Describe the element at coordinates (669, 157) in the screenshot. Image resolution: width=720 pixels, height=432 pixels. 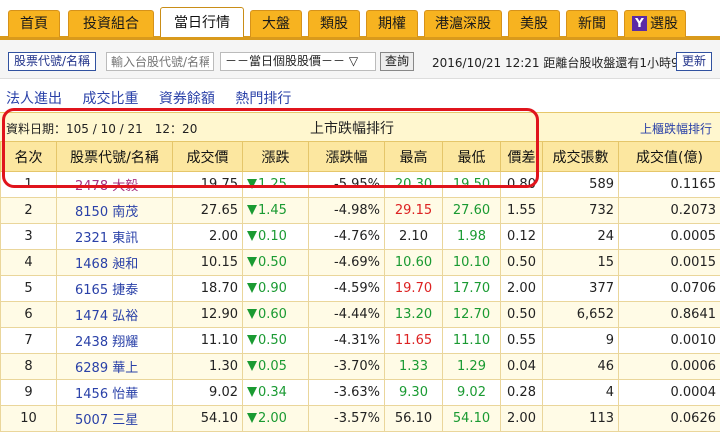
I see `header-value: 成交值(億)` at that location.